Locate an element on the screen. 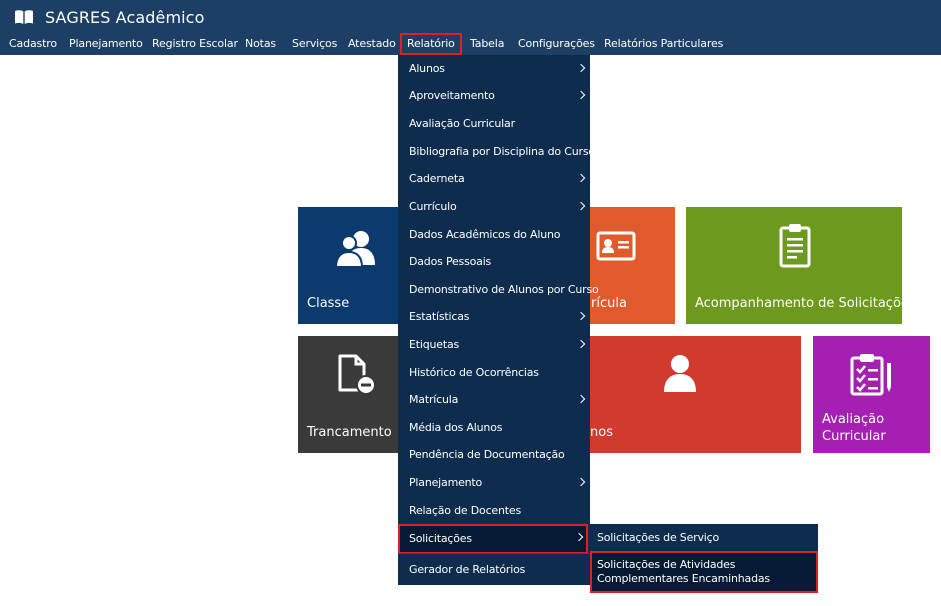  menu-item-aproveitamento: Aproveitamento is located at coordinates (494, 96).